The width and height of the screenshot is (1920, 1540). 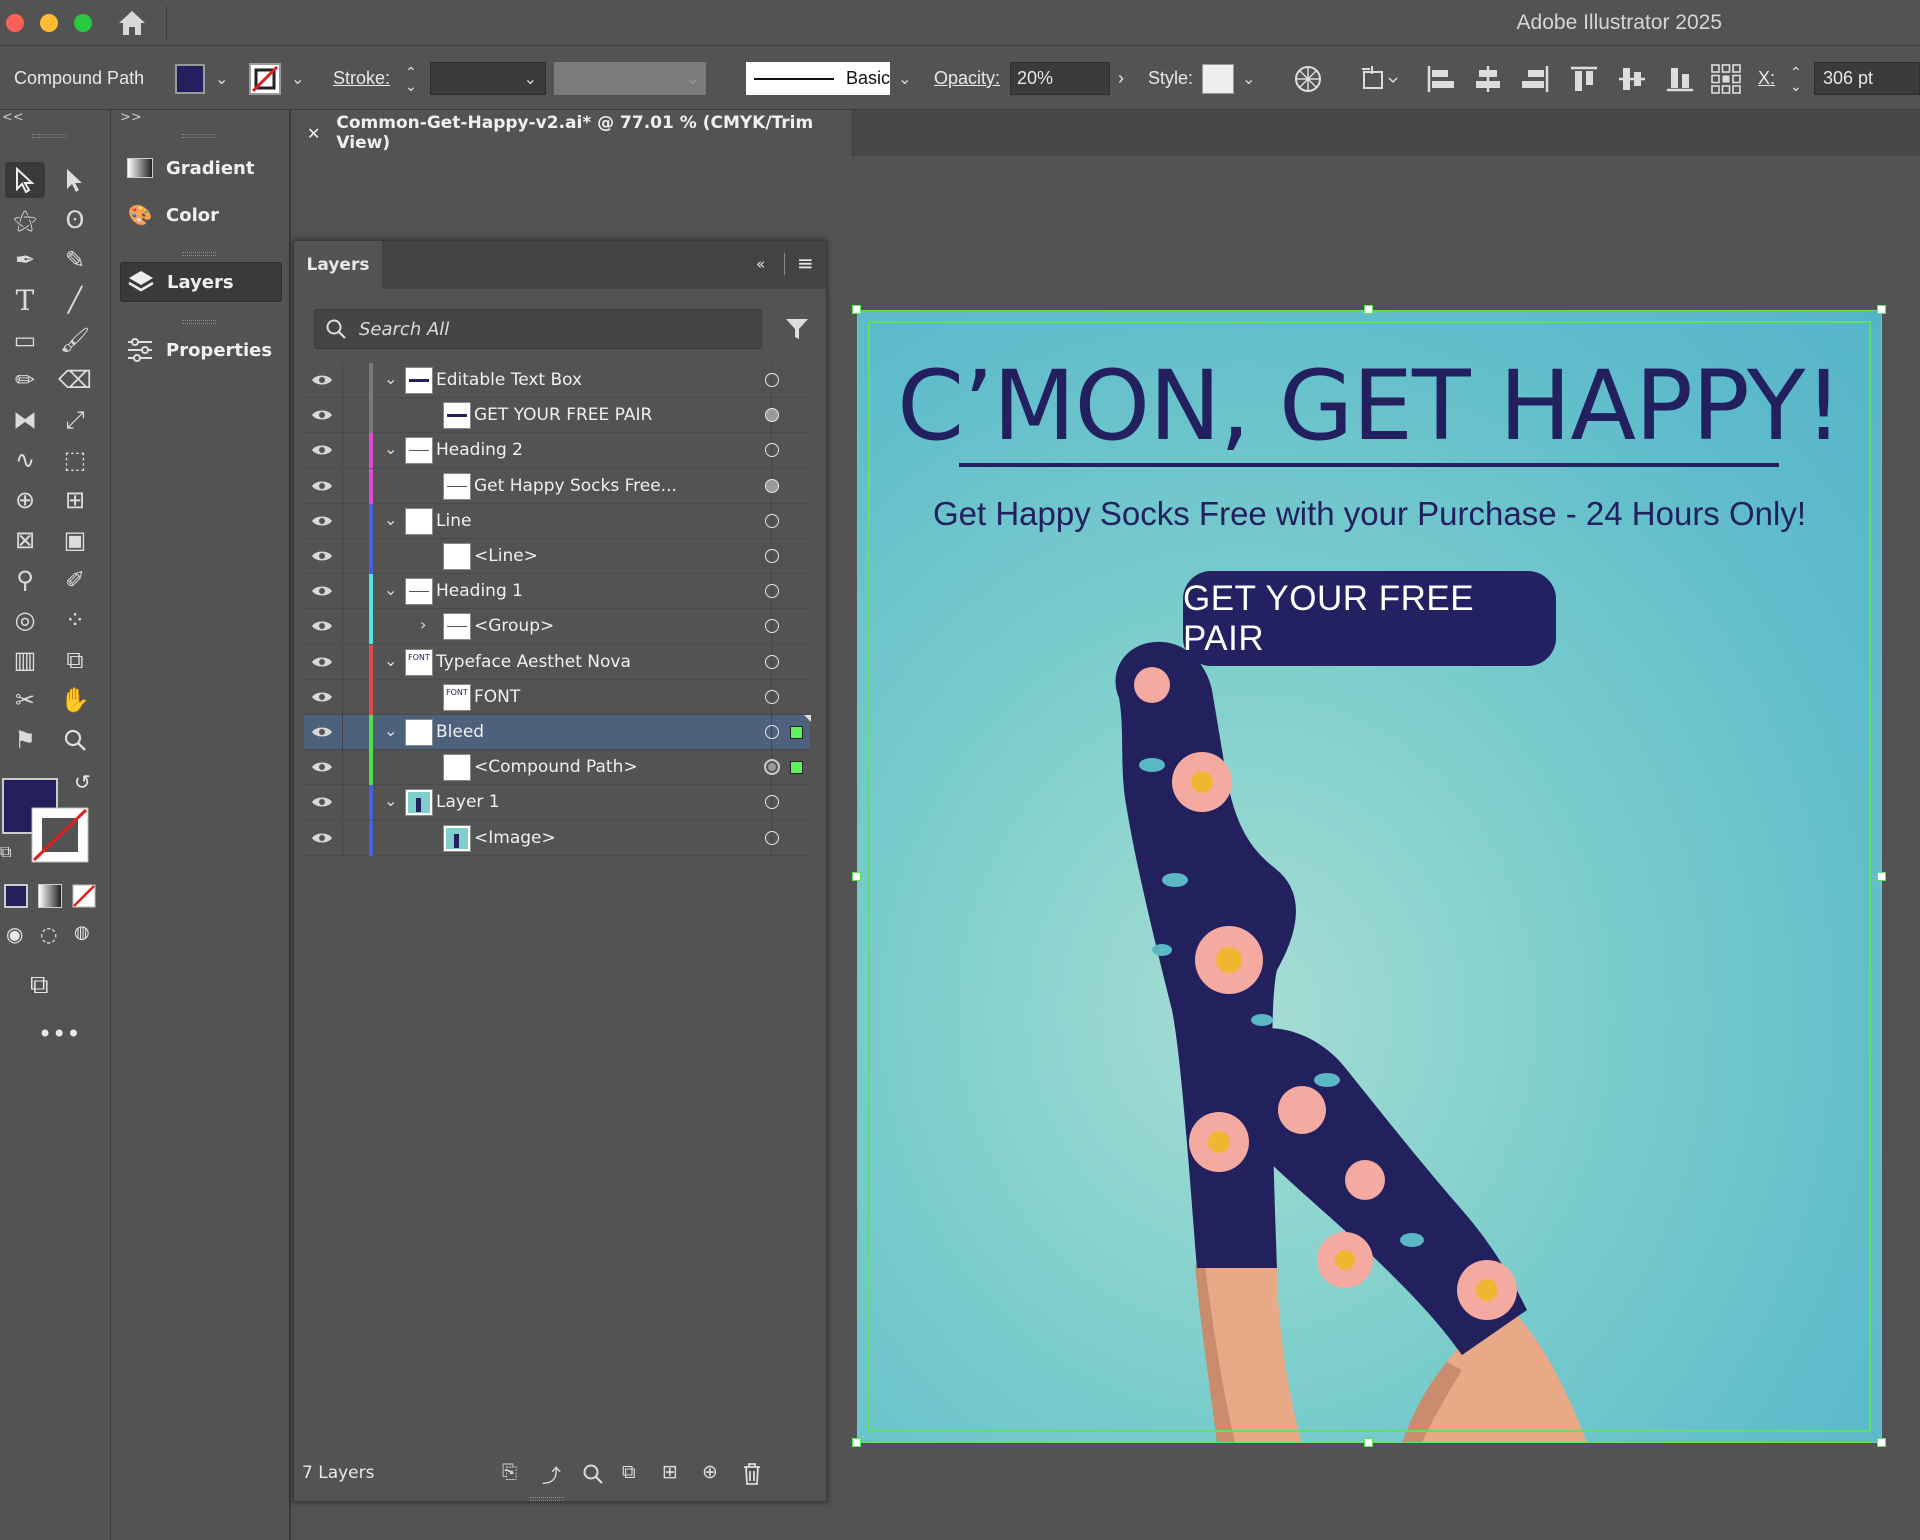 What do you see at coordinates (557, 521) in the screenshot?
I see `layer-row: ⌄ Line` at bounding box center [557, 521].